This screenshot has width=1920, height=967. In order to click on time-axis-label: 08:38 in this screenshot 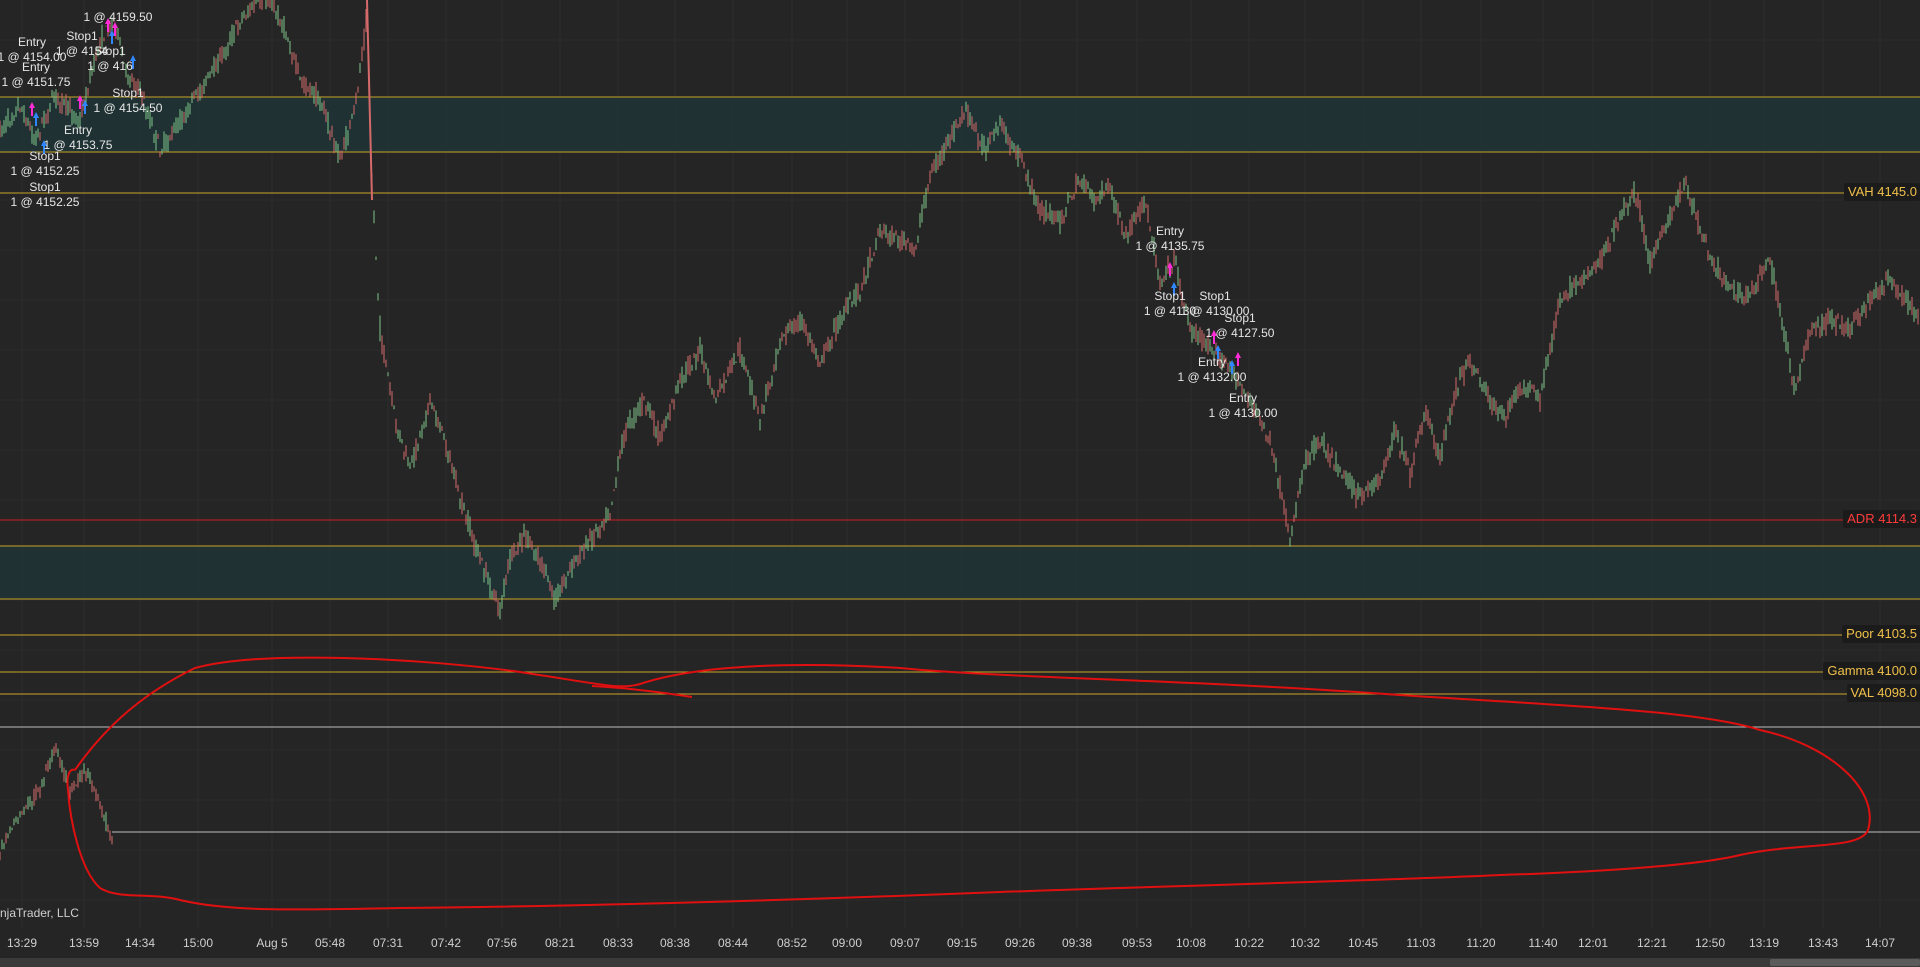, I will do `click(675, 943)`.